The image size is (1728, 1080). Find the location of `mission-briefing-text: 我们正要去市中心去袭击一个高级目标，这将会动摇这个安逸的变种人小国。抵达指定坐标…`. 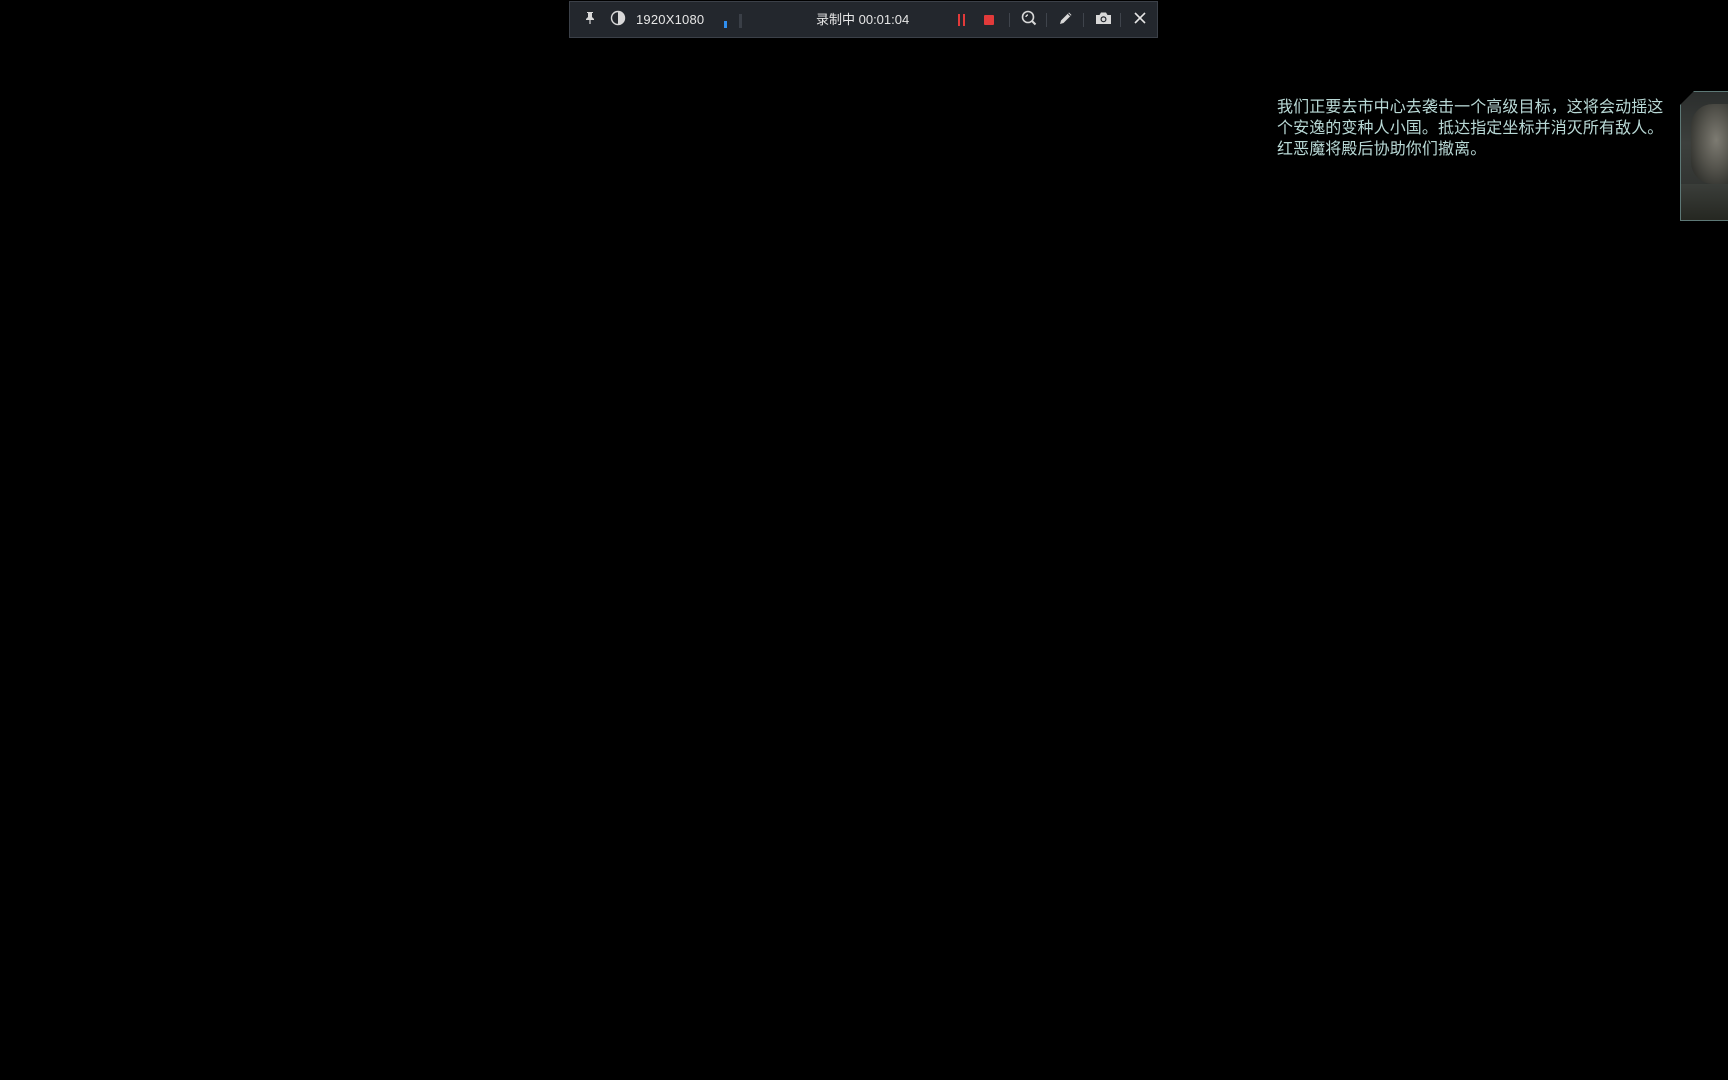

mission-briefing-text: 我们正要去市中心去袭击一个高级目标，这将会动摇这个安逸的变种人小国。抵达指定坐标… is located at coordinates (1470, 127).